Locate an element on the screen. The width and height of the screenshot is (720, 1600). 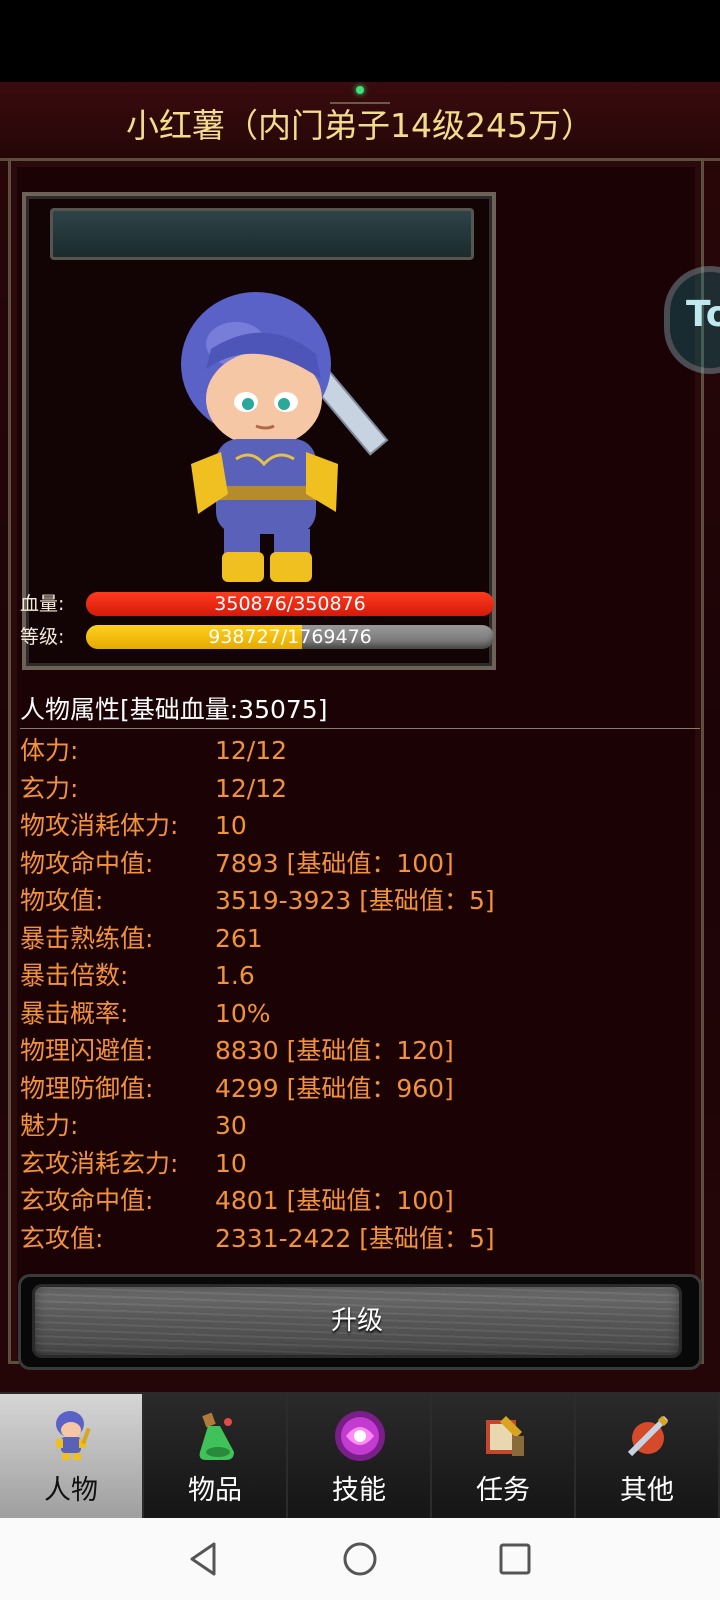
other-icon is located at coordinates (648, 1436).